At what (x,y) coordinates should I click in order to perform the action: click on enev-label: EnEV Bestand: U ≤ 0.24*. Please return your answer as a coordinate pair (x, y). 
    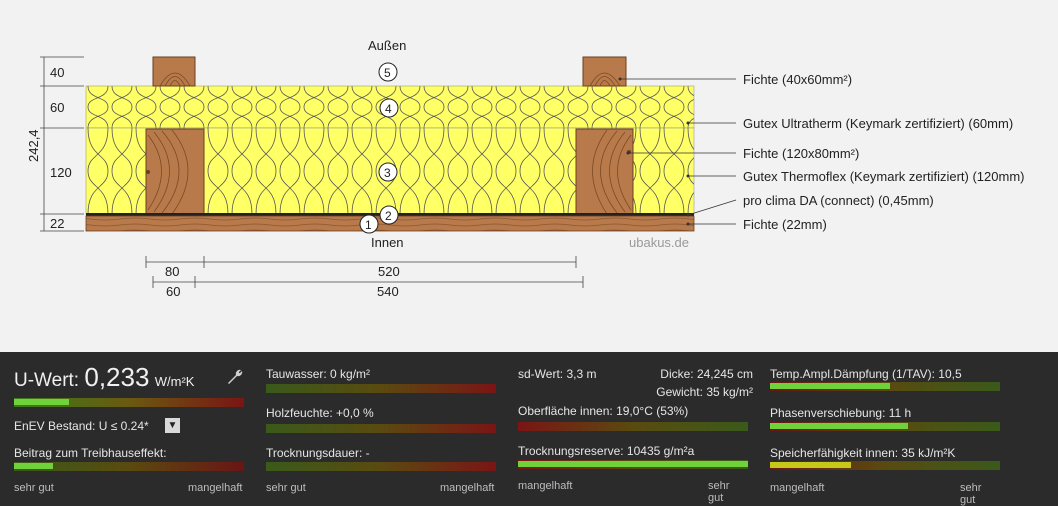
    Looking at the image, I should click on (81, 426).